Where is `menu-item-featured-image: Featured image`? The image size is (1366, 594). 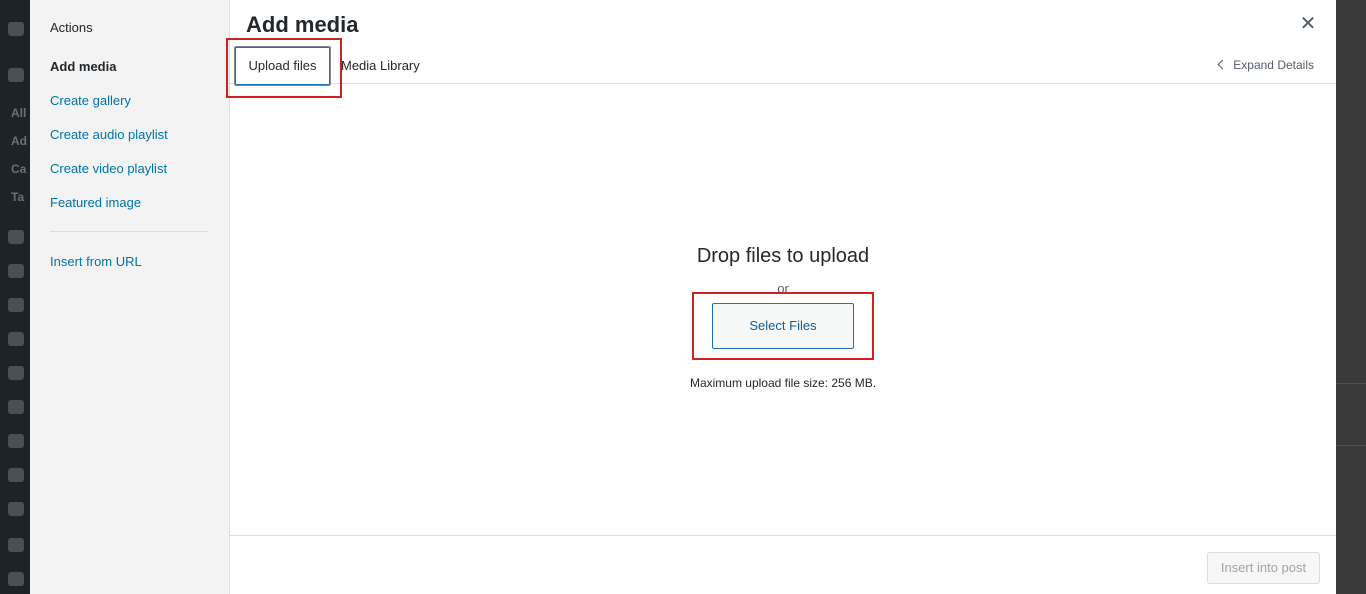 menu-item-featured-image: Featured image is located at coordinates (95, 202).